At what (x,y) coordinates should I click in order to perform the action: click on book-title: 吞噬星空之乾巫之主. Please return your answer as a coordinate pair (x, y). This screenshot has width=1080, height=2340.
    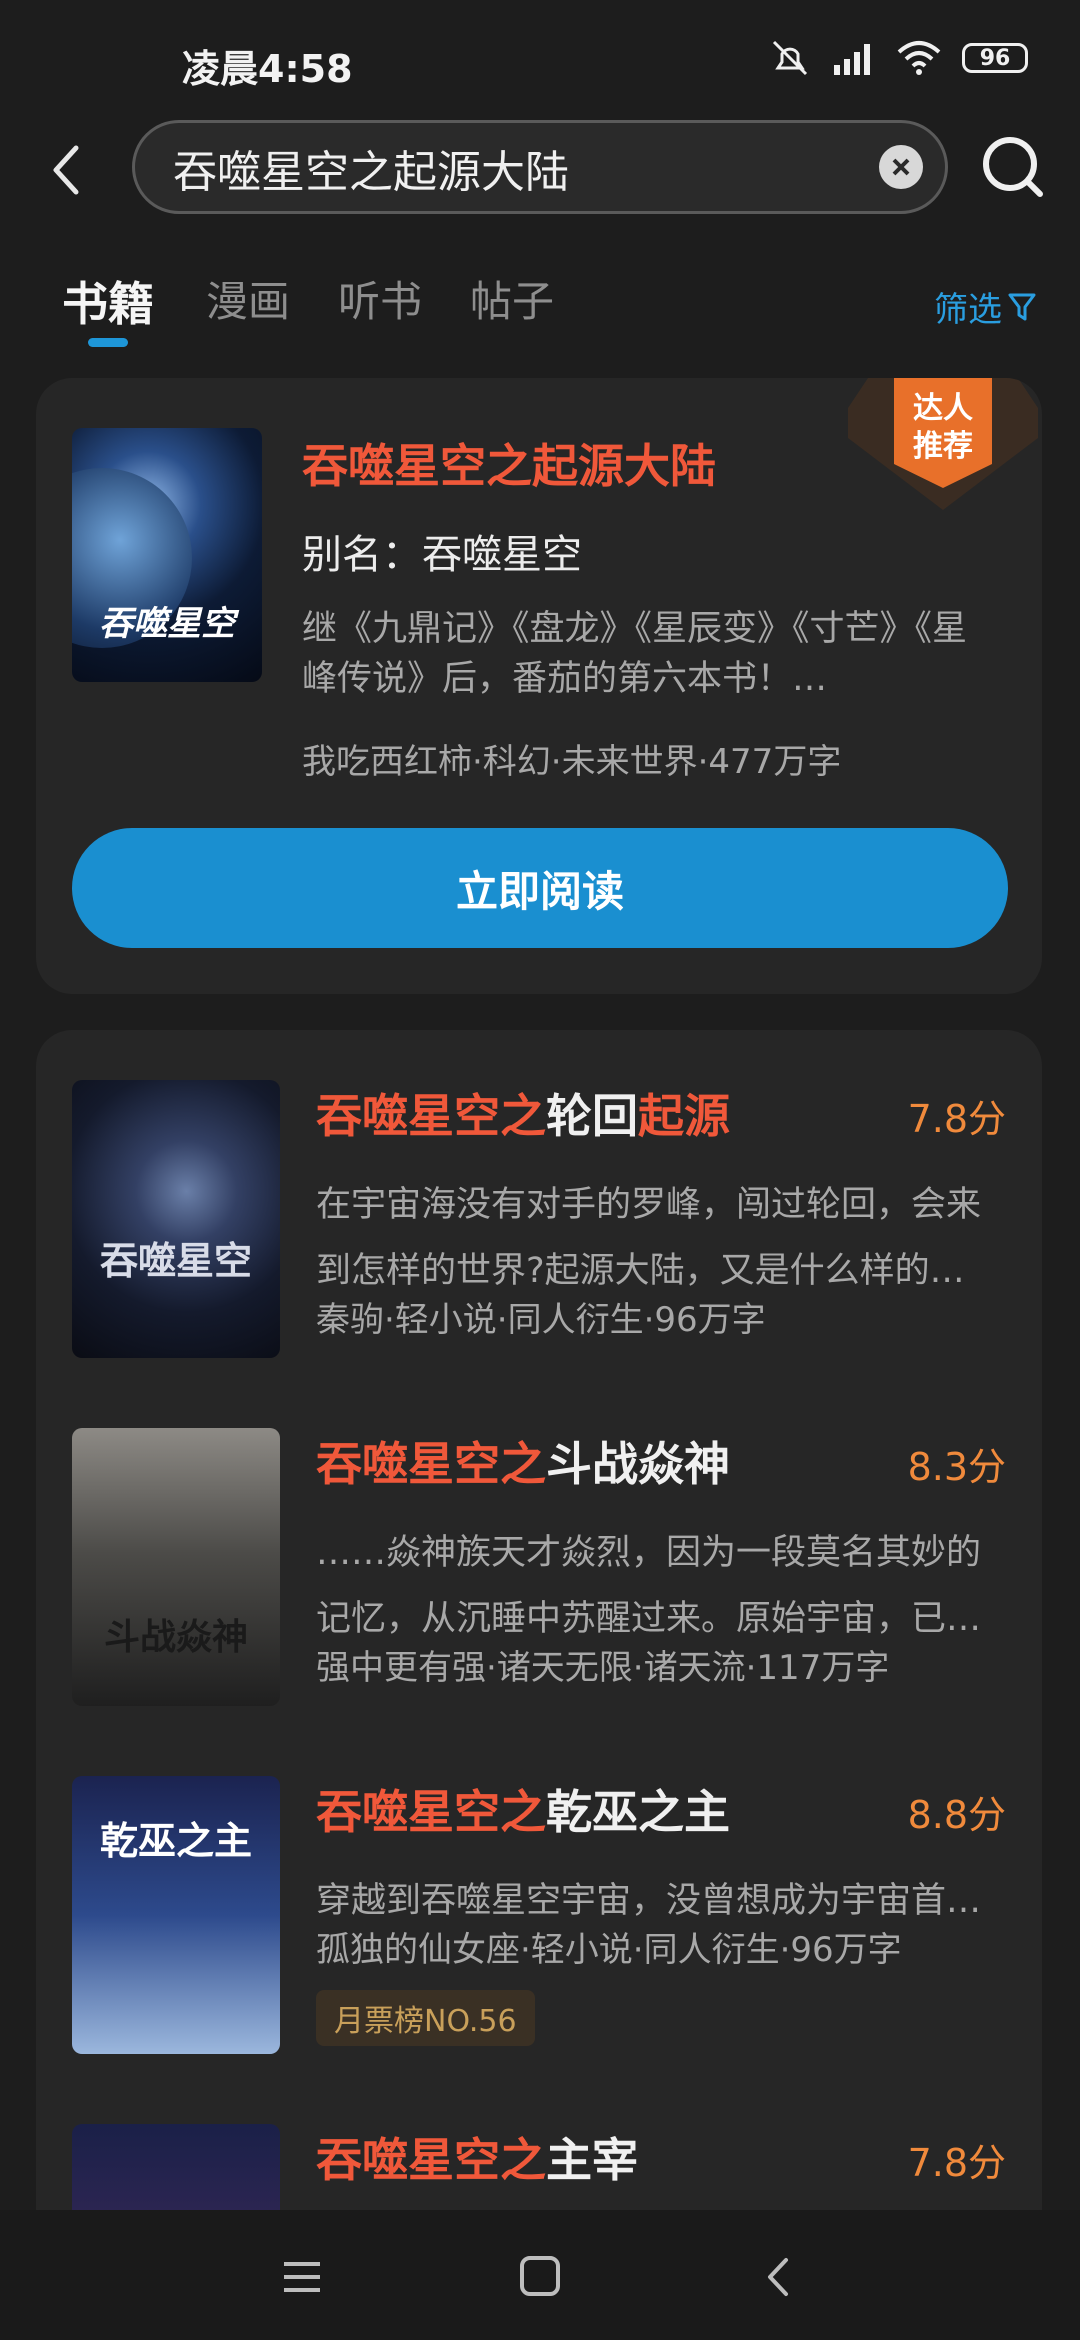
    Looking at the image, I should click on (523, 1809).